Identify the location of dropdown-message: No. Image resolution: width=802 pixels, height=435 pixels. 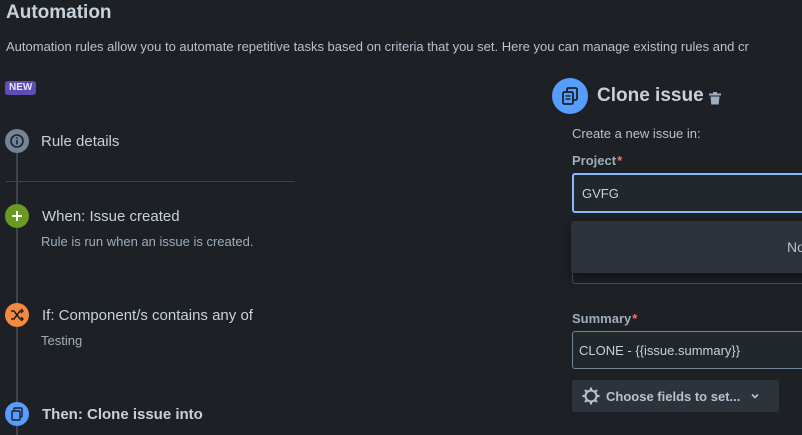
(794, 247).